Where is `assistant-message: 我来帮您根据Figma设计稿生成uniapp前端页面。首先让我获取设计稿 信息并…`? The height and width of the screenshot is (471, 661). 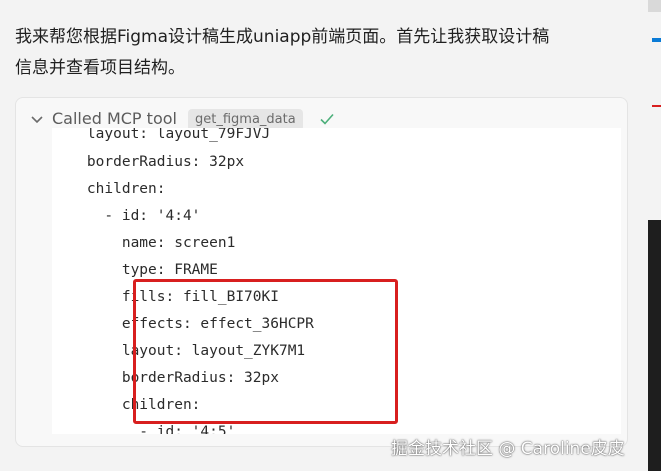 assistant-message: 我来帮您根据Figma设计稿生成uniapp前端页面。首先让我获取设计稿 信息并… is located at coordinates (319, 53).